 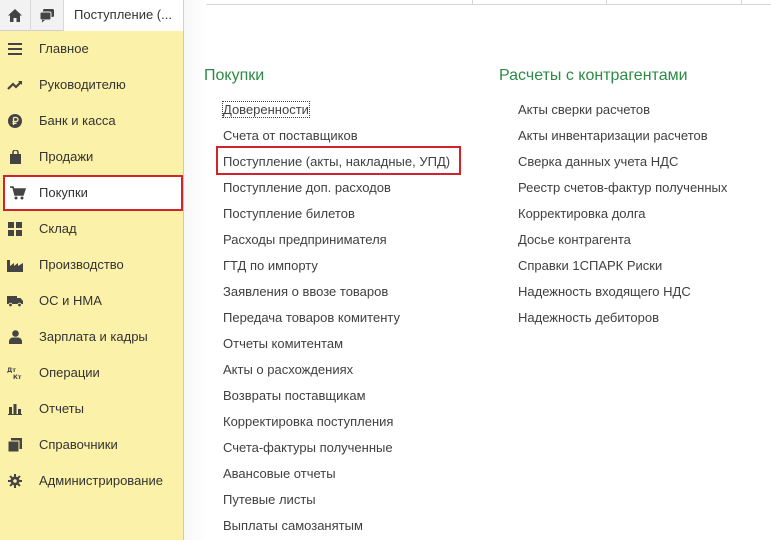 I want to click on sidebar-item-label: Руководителю, so click(x=82, y=84).